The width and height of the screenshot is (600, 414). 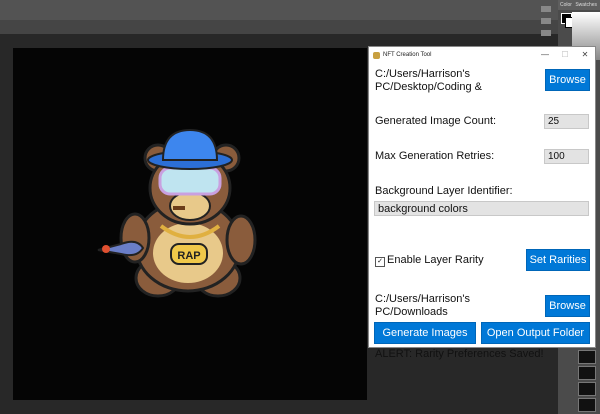 I want to click on alert-message: ALERT: Rarity Preferences Saved!, so click(x=459, y=354).